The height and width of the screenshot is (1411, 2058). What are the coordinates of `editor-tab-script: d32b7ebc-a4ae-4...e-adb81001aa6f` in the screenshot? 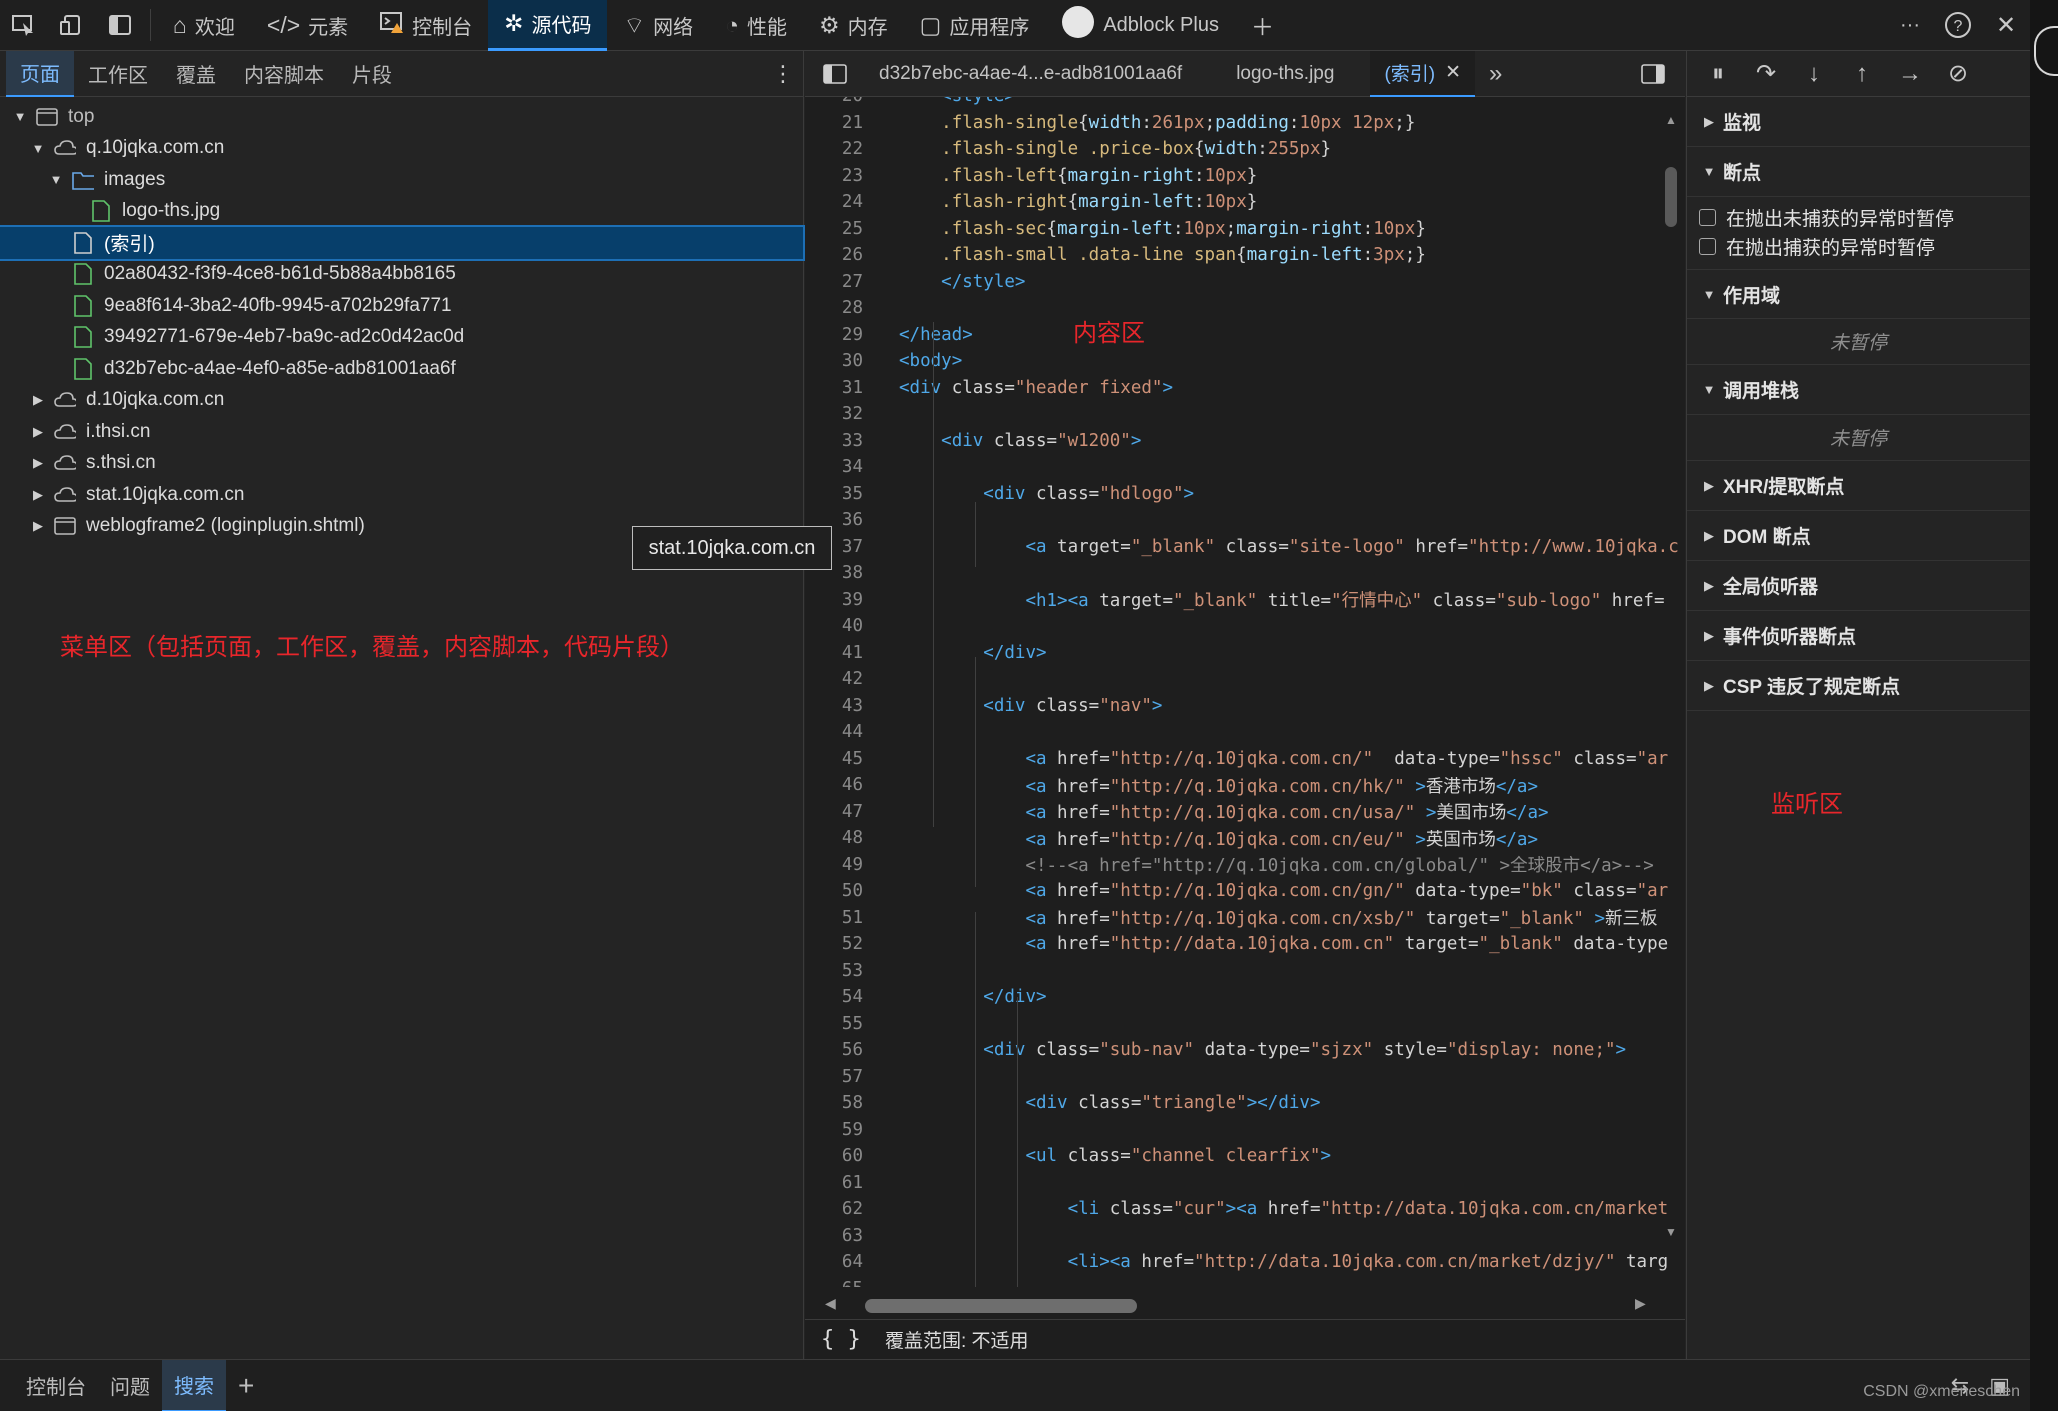 It's located at (1030, 74).